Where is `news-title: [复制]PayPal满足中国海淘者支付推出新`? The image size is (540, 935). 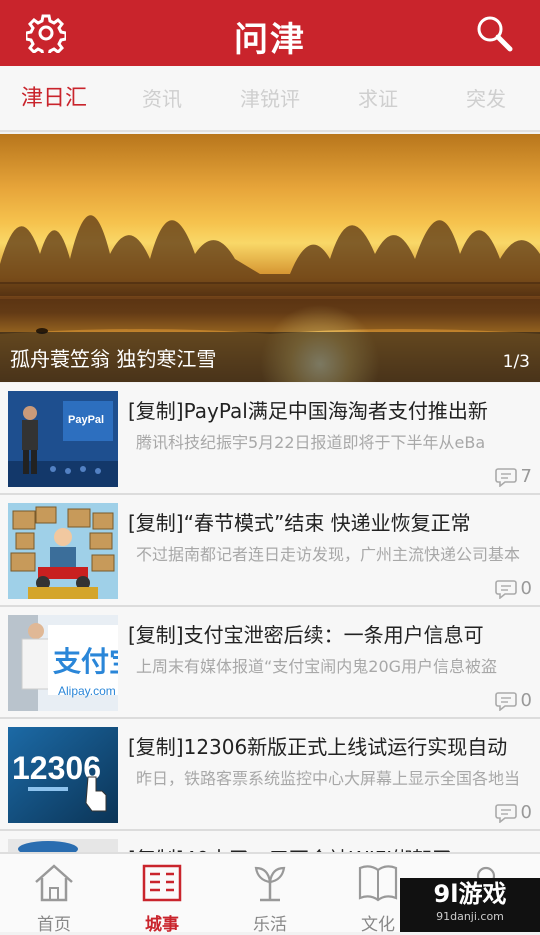
news-title: [复制]PayPal满足中国海淘者支付推出新 is located at coordinates (308, 411).